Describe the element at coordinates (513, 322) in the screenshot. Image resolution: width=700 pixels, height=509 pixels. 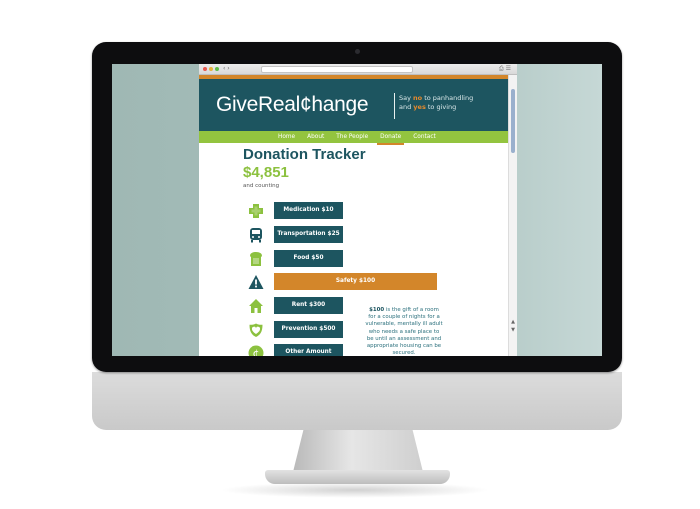
I see `scroll-up-icon: ▲` at that location.